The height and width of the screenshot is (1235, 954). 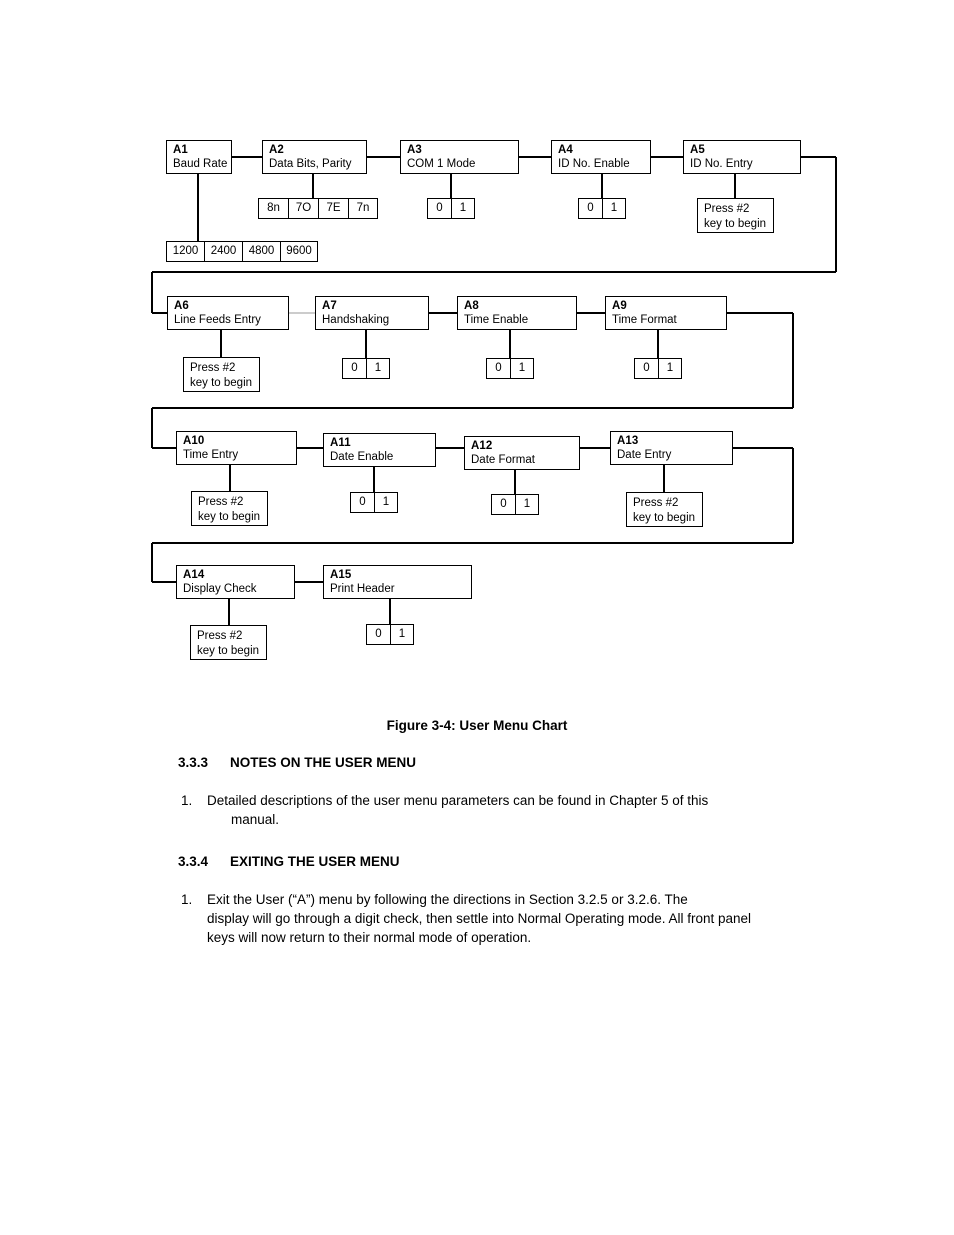 What do you see at coordinates (211, 454) in the screenshot?
I see `menu-node-label: Time Entry` at bounding box center [211, 454].